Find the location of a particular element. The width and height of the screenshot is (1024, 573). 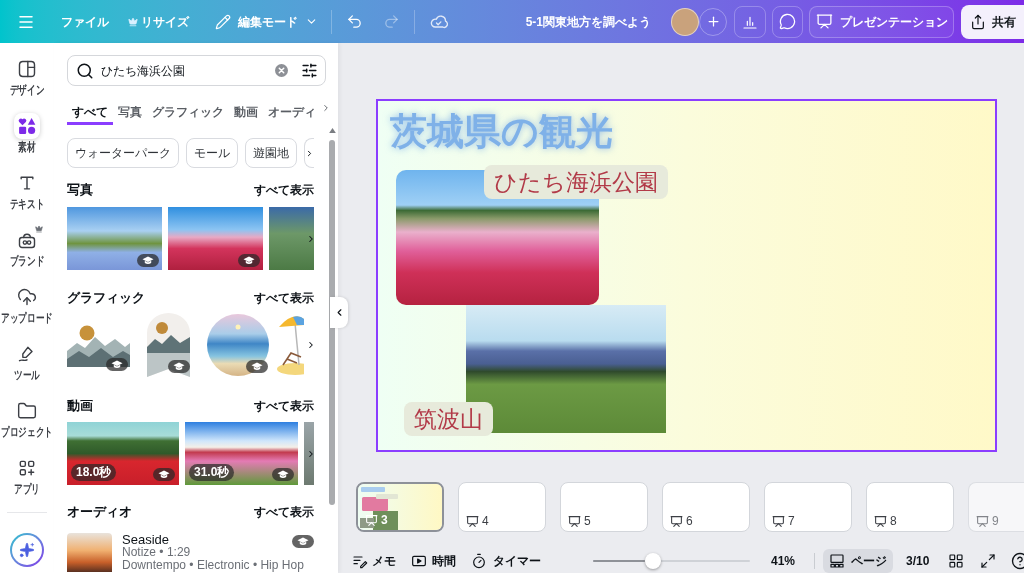

page-number: 8 is located at coordinates (893, 521).